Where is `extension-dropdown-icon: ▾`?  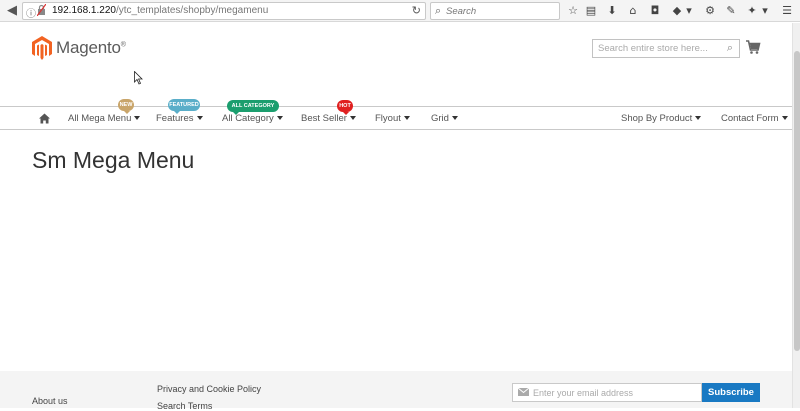
extension-dropdown-icon: ▾ is located at coordinates (689, 11).